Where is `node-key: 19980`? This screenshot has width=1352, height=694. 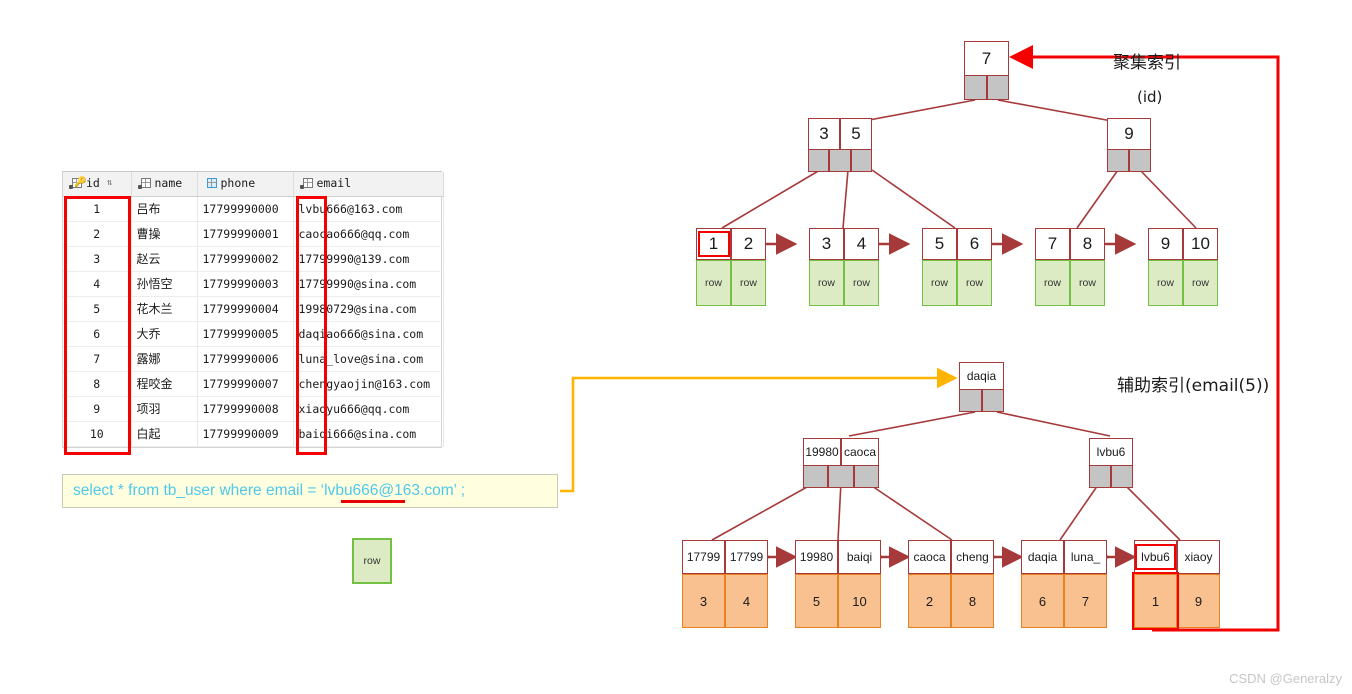 node-key: 19980 is located at coordinates (822, 452).